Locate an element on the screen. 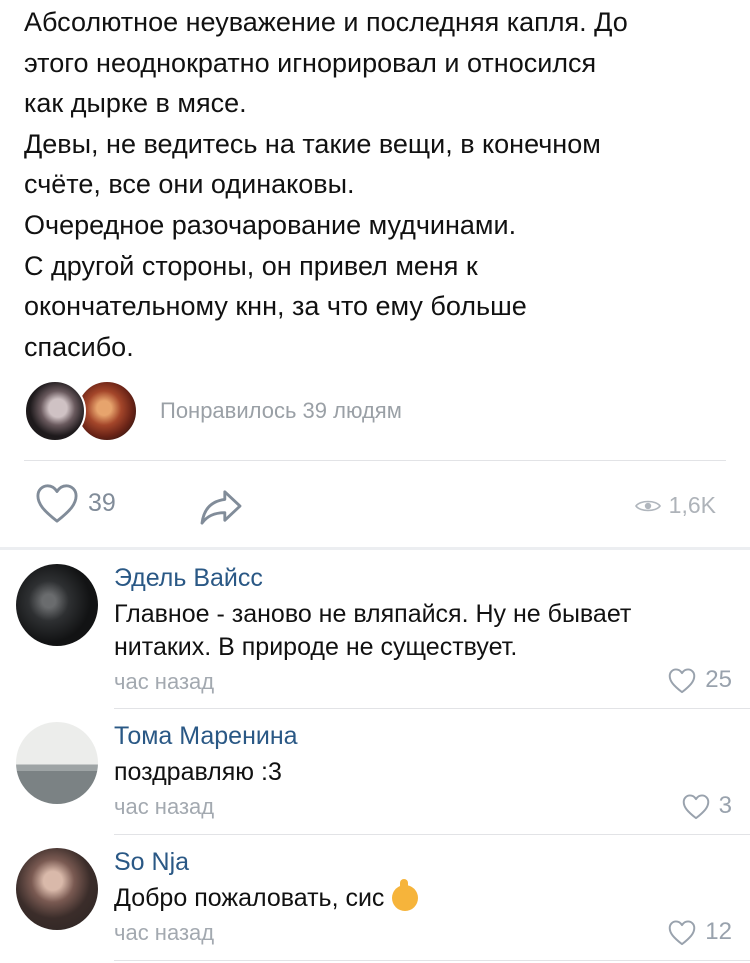 The image size is (750, 963). comment-like-button: 25 is located at coordinates (699, 680).